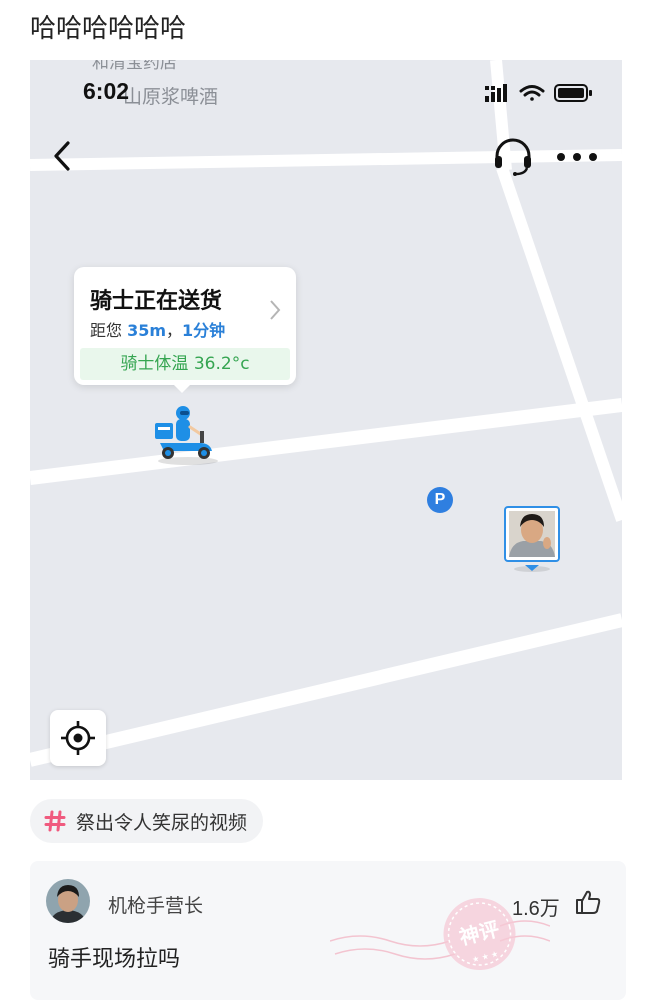  Describe the element at coordinates (513, 156) in the screenshot. I see `headset-icon` at that location.